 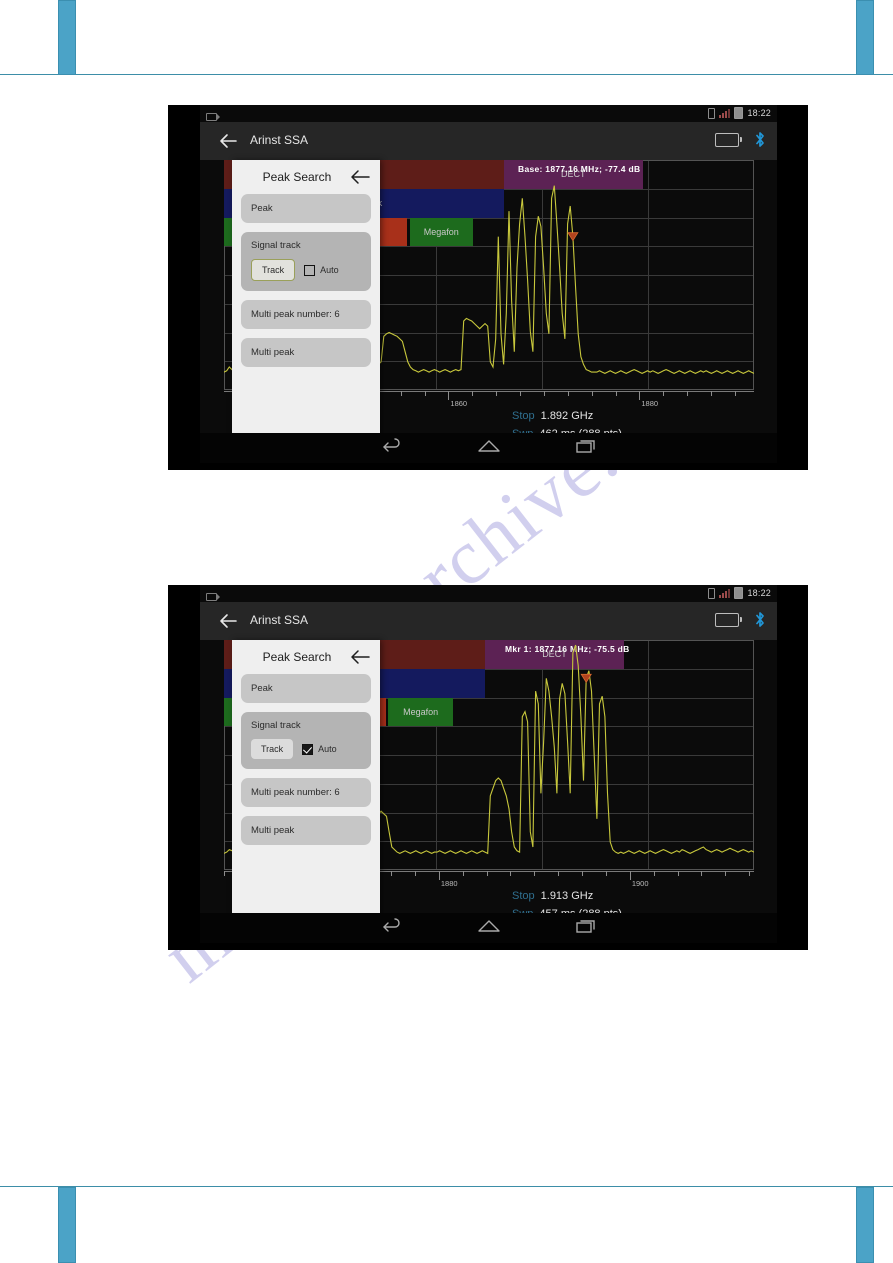 I want to click on header-bar-left, so click(x=67, y=37).